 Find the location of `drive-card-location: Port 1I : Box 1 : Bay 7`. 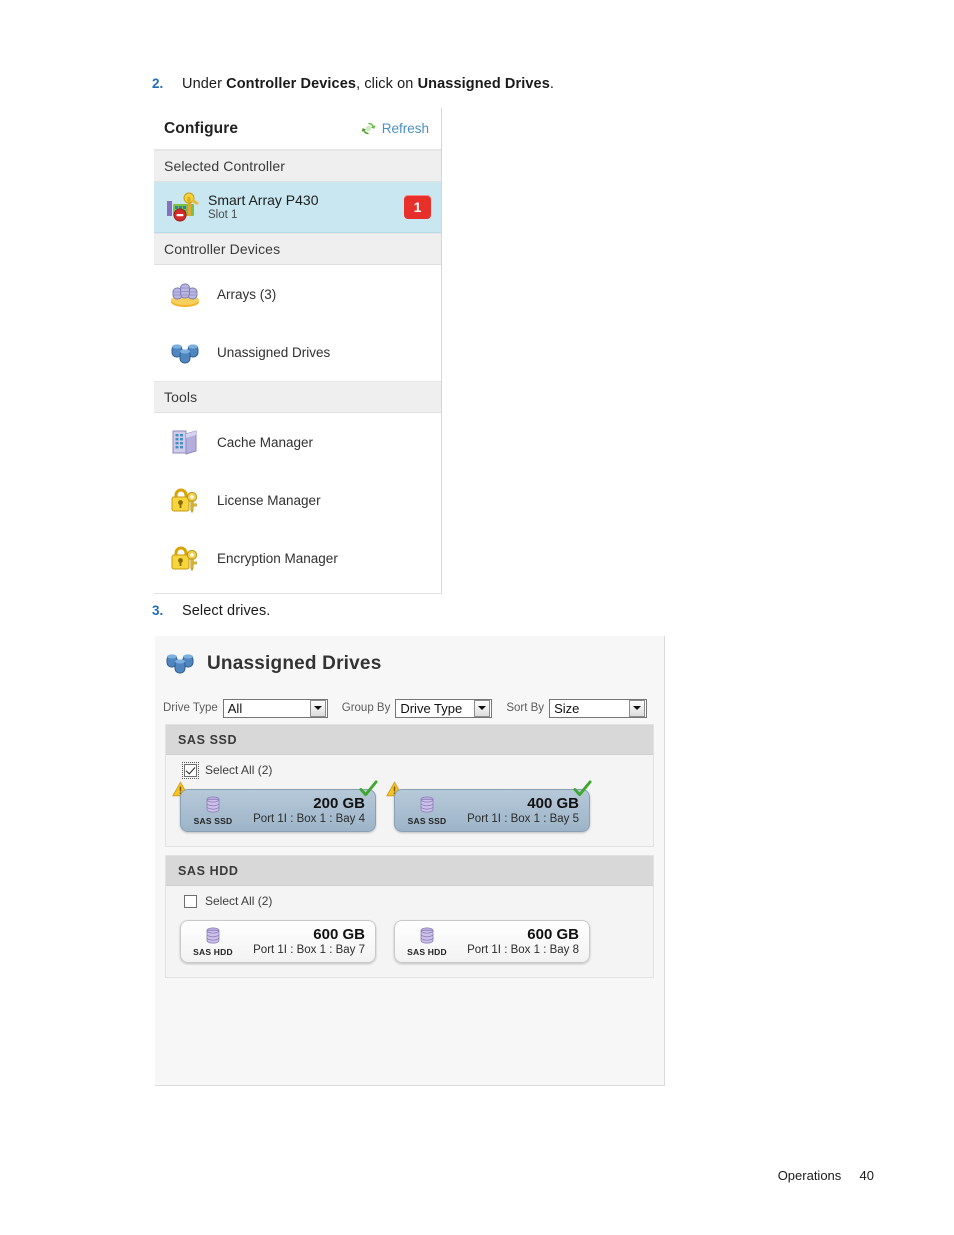

drive-card-location: Port 1I : Box 1 : Bay 7 is located at coordinates (309, 949).